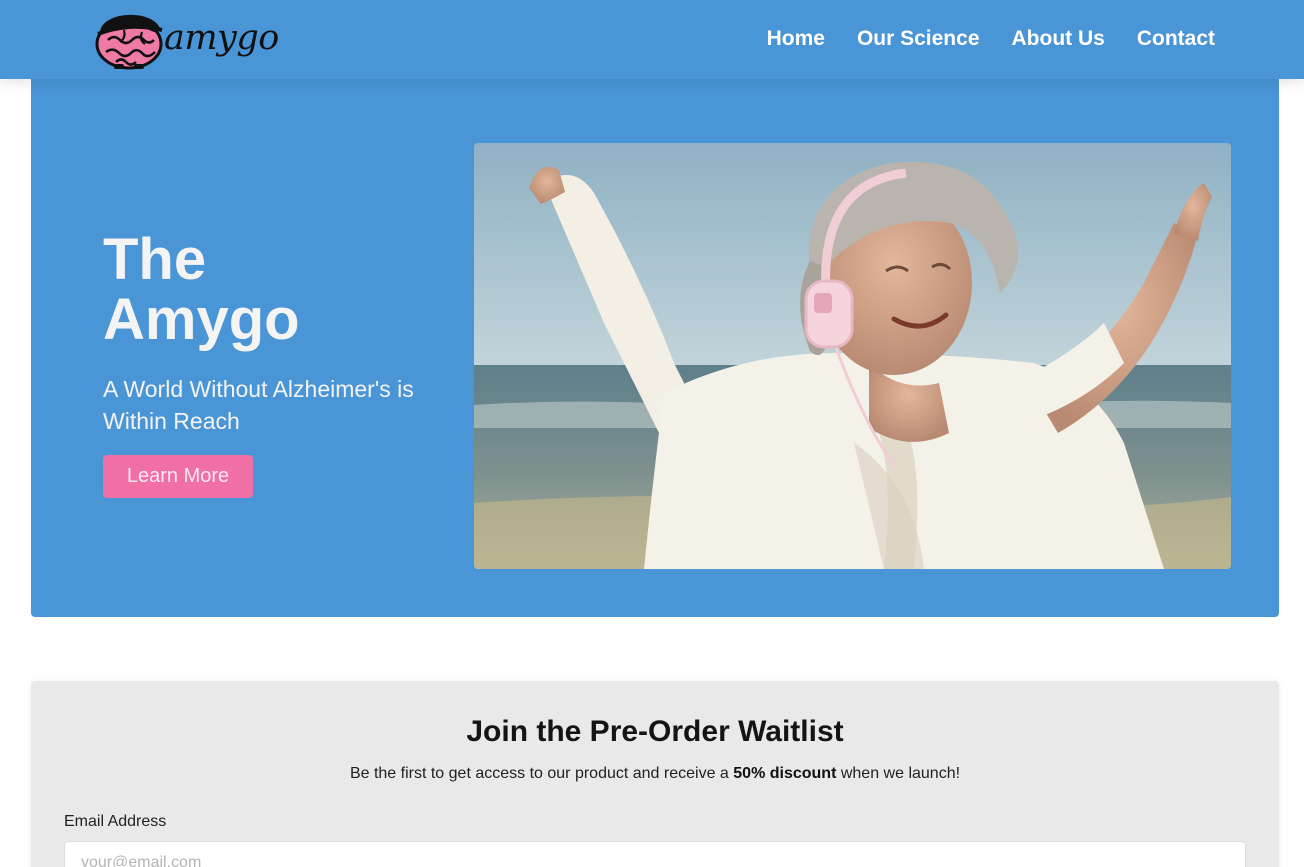 Image resolution: width=1304 pixels, height=867 pixels. Describe the element at coordinates (129, 42) in the screenshot. I see `brain-cap-icon` at that location.